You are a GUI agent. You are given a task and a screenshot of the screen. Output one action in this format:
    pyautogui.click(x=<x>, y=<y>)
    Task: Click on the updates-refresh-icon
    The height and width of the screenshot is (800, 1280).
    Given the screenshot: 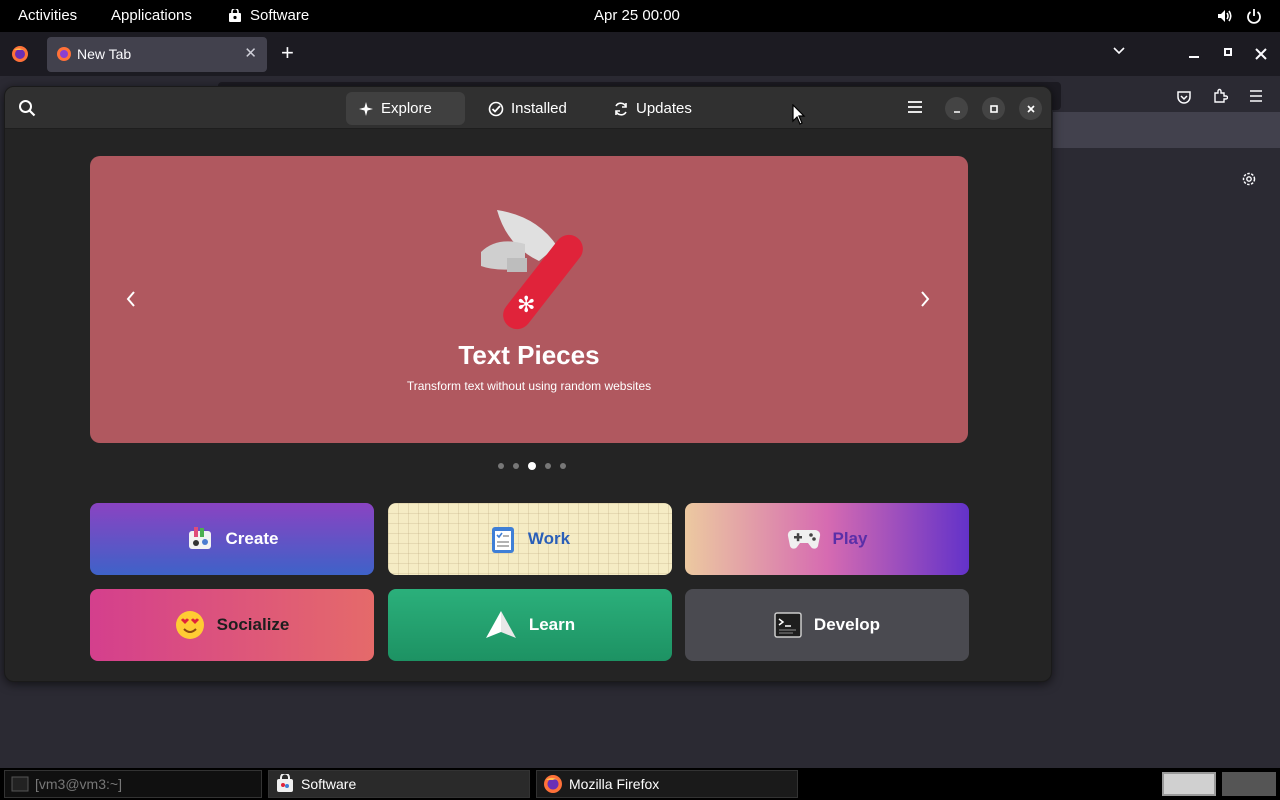 What is the action you would take?
    pyautogui.click(x=621, y=108)
    